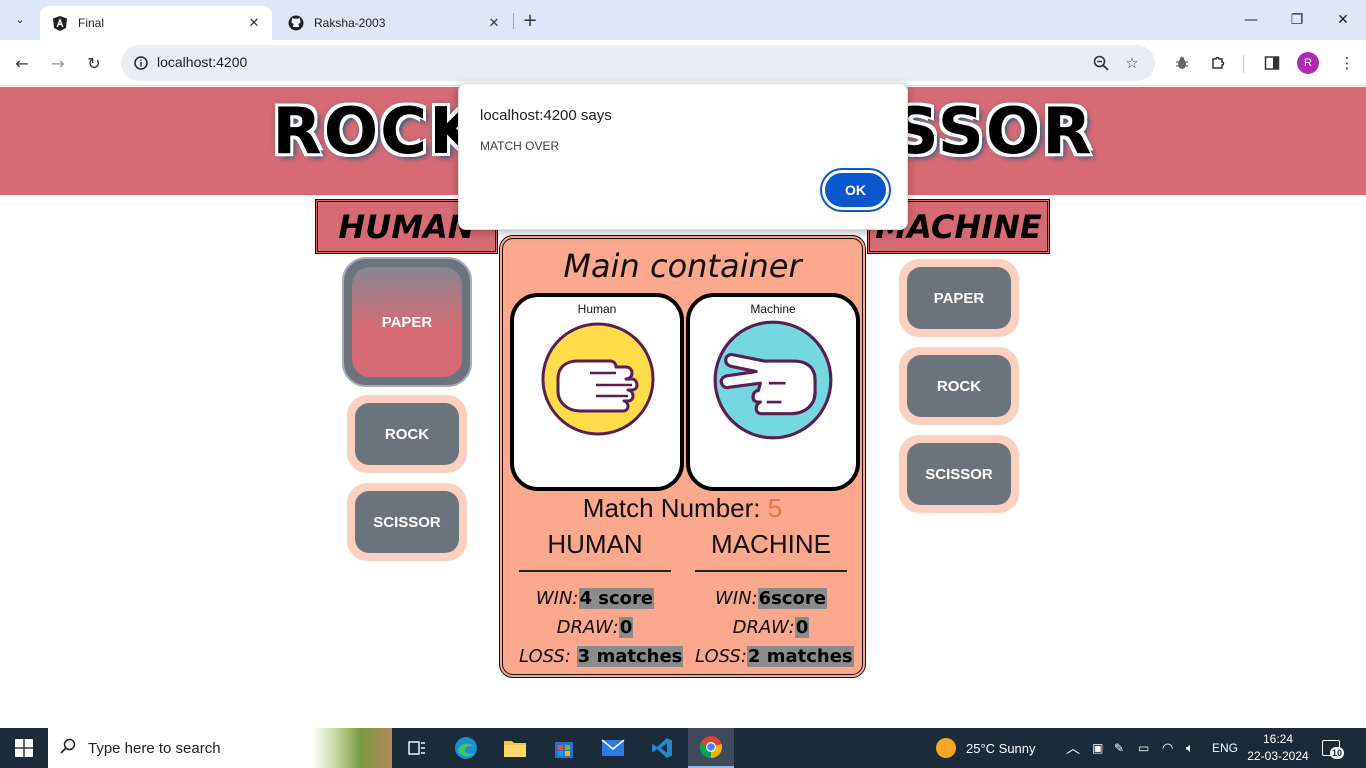 This screenshot has height=768, width=1366. I want to click on notification-center: 10, so click(1333, 748).